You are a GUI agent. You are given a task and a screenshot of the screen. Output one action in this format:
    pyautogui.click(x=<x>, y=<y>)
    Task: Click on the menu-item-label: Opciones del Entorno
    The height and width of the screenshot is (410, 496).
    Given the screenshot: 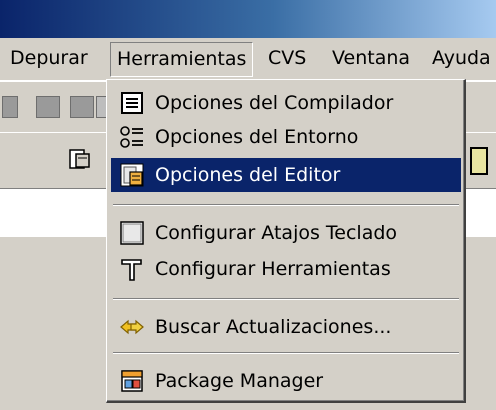 What is the action you would take?
    pyautogui.click(x=257, y=137)
    